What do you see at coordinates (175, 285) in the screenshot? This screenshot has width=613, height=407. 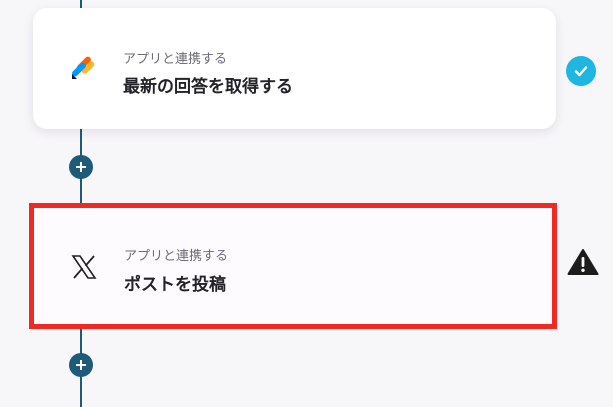 I see `step-title: ポストを投稿` at bounding box center [175, 285].